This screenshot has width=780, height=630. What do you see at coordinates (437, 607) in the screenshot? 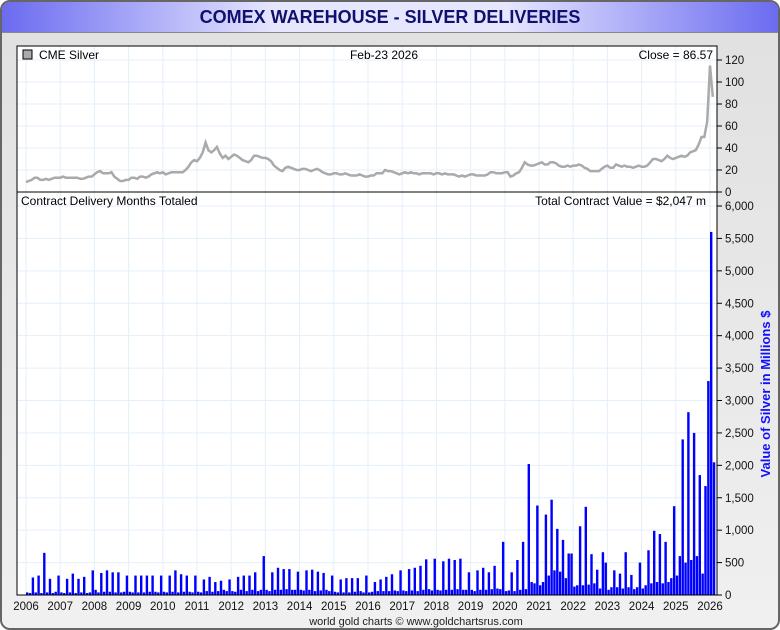
I see `x-tick-label: 2018` at bounding box center [437, 607].